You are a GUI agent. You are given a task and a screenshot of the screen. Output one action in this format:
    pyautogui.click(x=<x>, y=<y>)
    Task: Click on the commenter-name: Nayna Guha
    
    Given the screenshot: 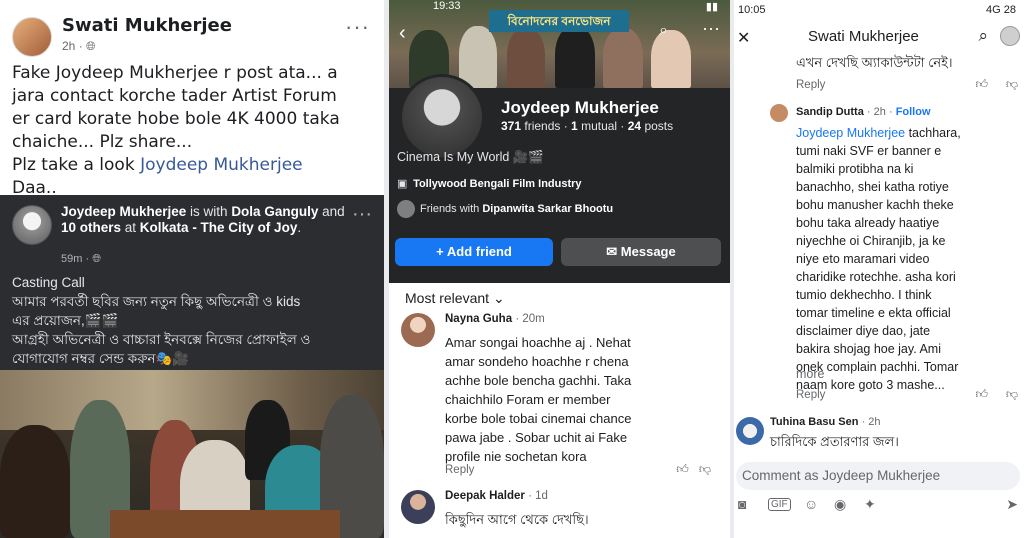 What is the action you would take?
    pyautogui.click(x=478, y=319)
    